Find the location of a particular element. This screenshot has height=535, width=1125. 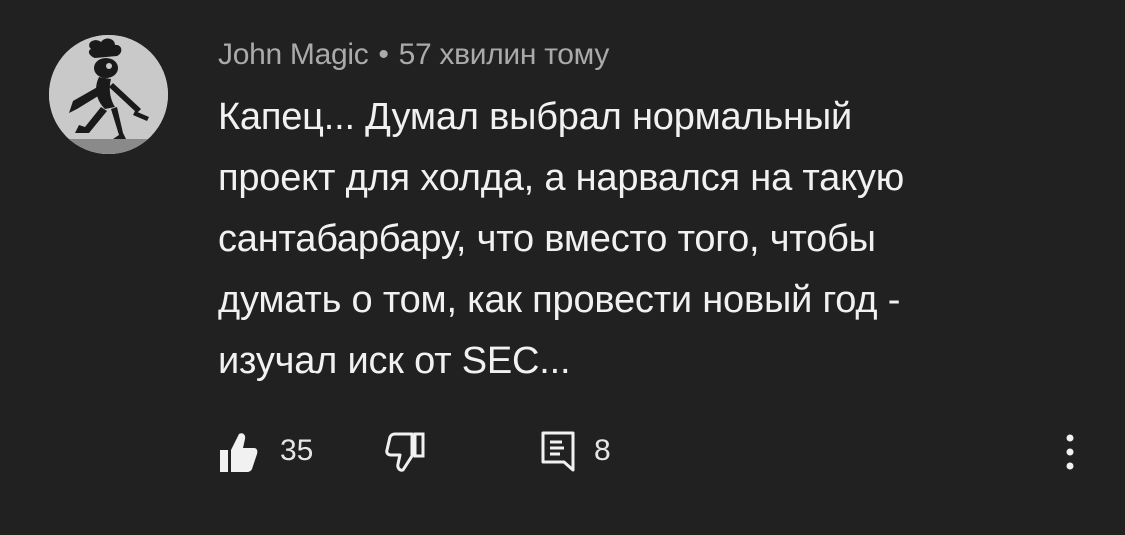

comment-actions: 35 8 is located at coordinates (562, 455).